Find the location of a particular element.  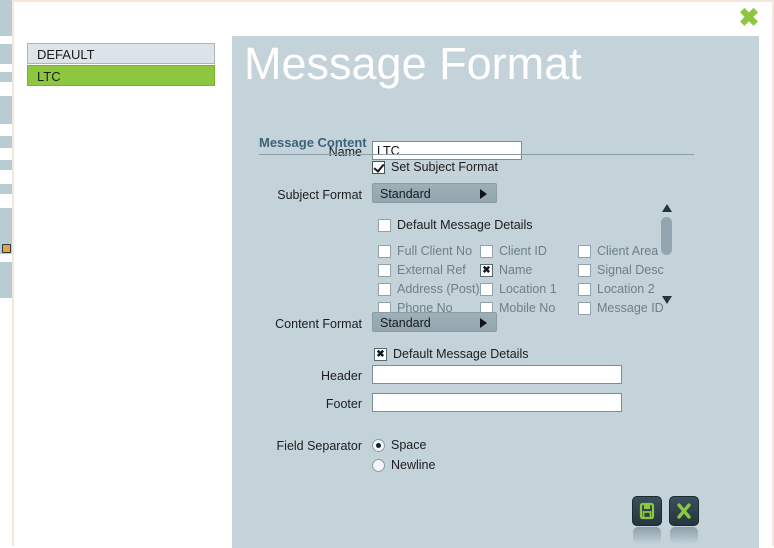

detail-label: Client Area is located at coordinates (628, 251).